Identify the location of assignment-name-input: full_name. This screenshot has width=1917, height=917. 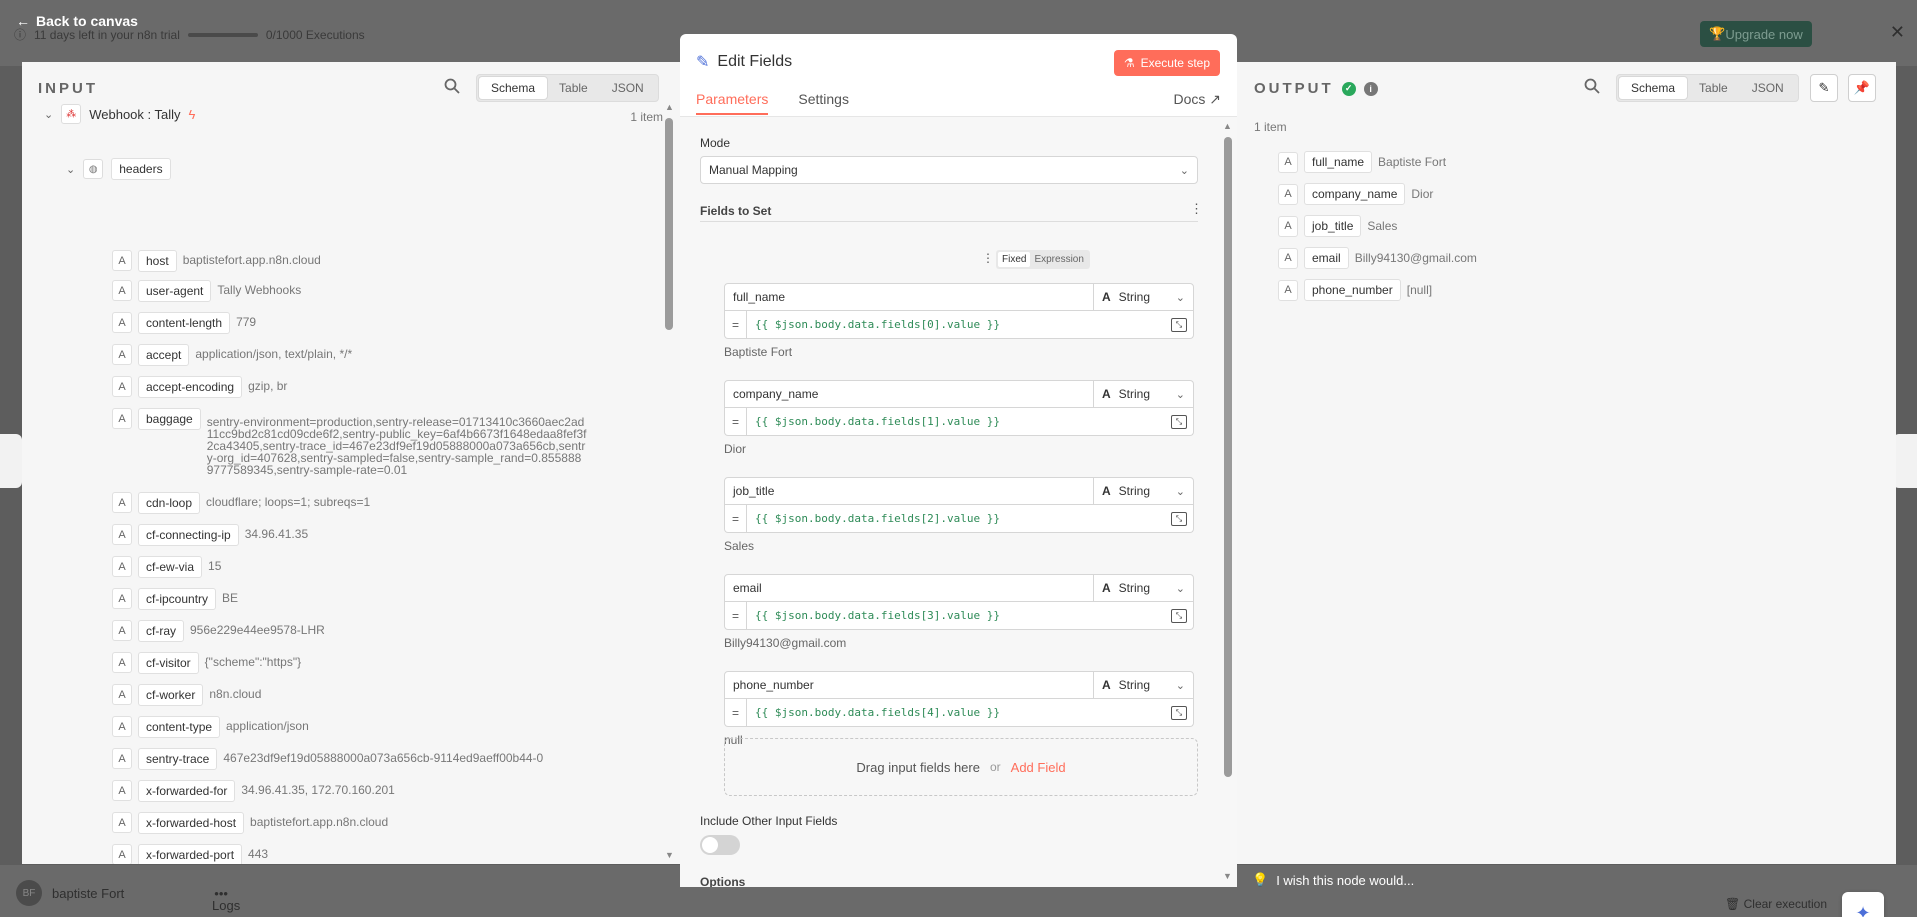
(909, 297).